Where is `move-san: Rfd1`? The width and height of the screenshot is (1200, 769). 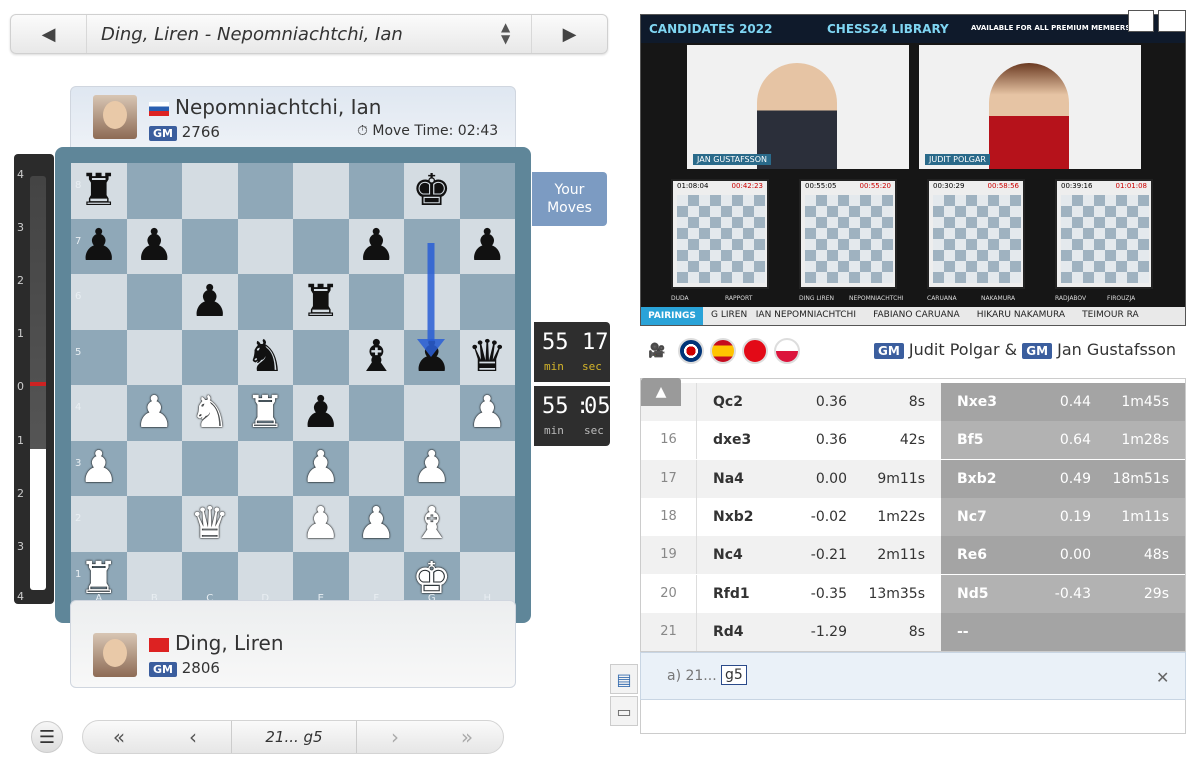 move-san: Rfd1 is located at coordinates (731, 593).